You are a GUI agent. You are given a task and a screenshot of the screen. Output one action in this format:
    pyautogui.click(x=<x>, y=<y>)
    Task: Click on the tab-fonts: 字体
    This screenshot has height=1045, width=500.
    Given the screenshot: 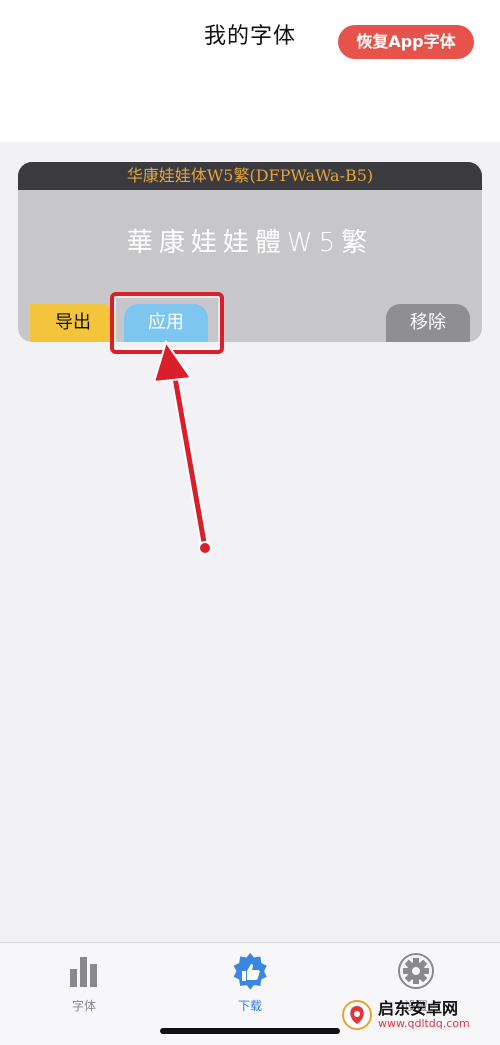 What is the action you would take?
    pyautogui.click(x=84, y=982)
    